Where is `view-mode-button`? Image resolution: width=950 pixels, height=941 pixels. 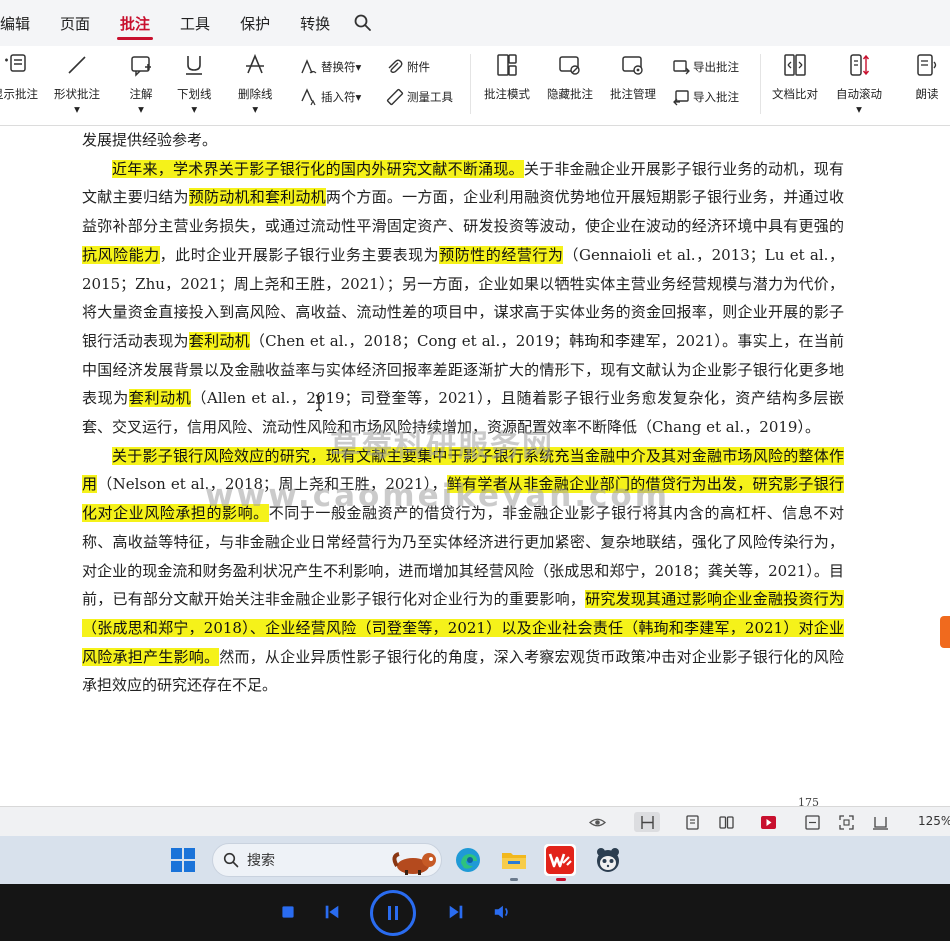 view-mode-button is located at coordinates (597, 822).